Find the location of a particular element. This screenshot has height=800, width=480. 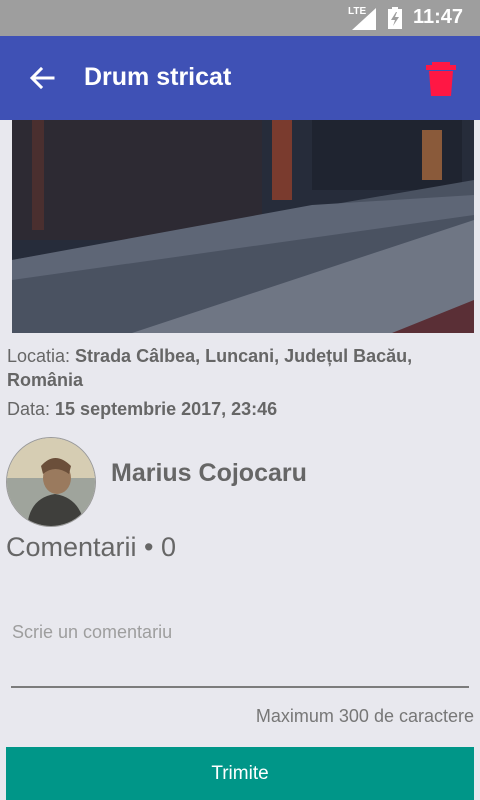

author-name: Marius Cojocaru is located at coordinates (209, 473).